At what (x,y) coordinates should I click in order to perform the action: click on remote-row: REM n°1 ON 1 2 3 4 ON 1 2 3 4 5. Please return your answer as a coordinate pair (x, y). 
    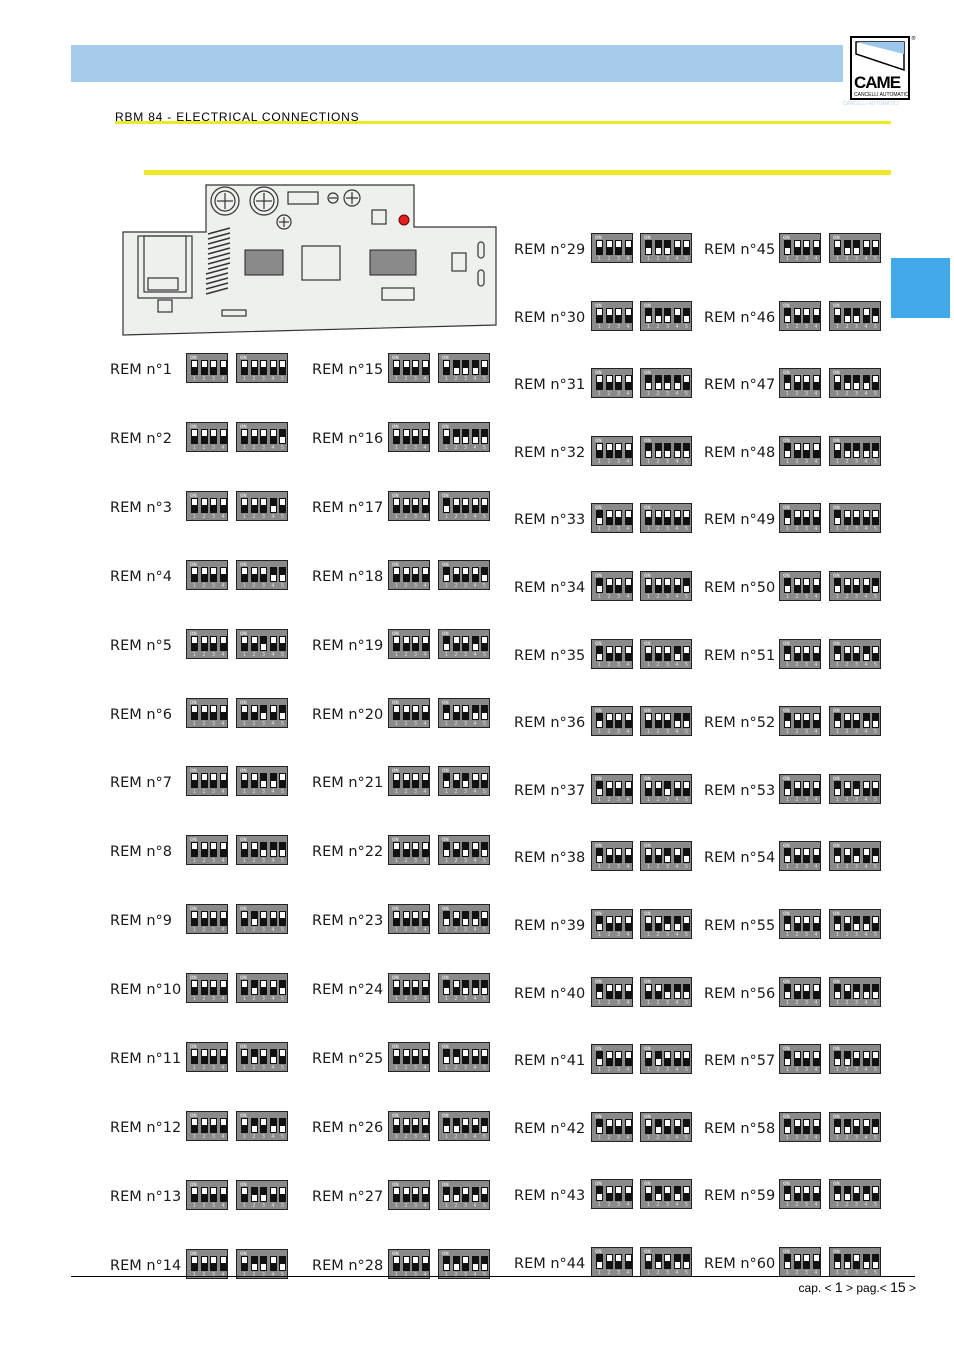
    Looking at the image, I should click on (199, 369).